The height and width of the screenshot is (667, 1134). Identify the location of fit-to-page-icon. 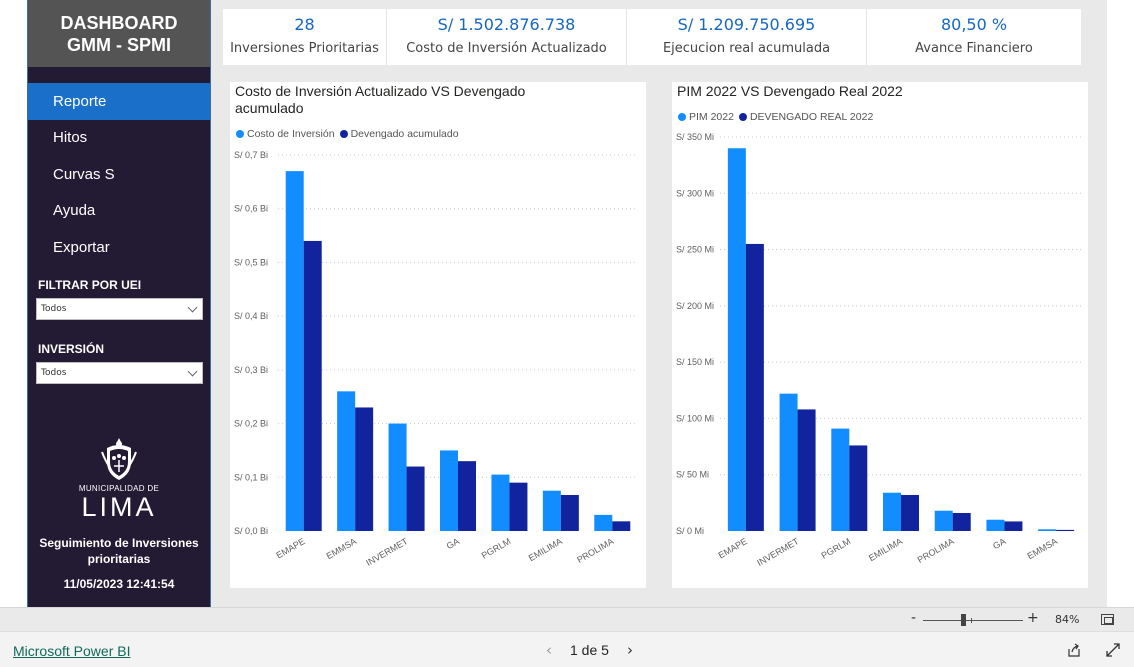
(1107, 619).